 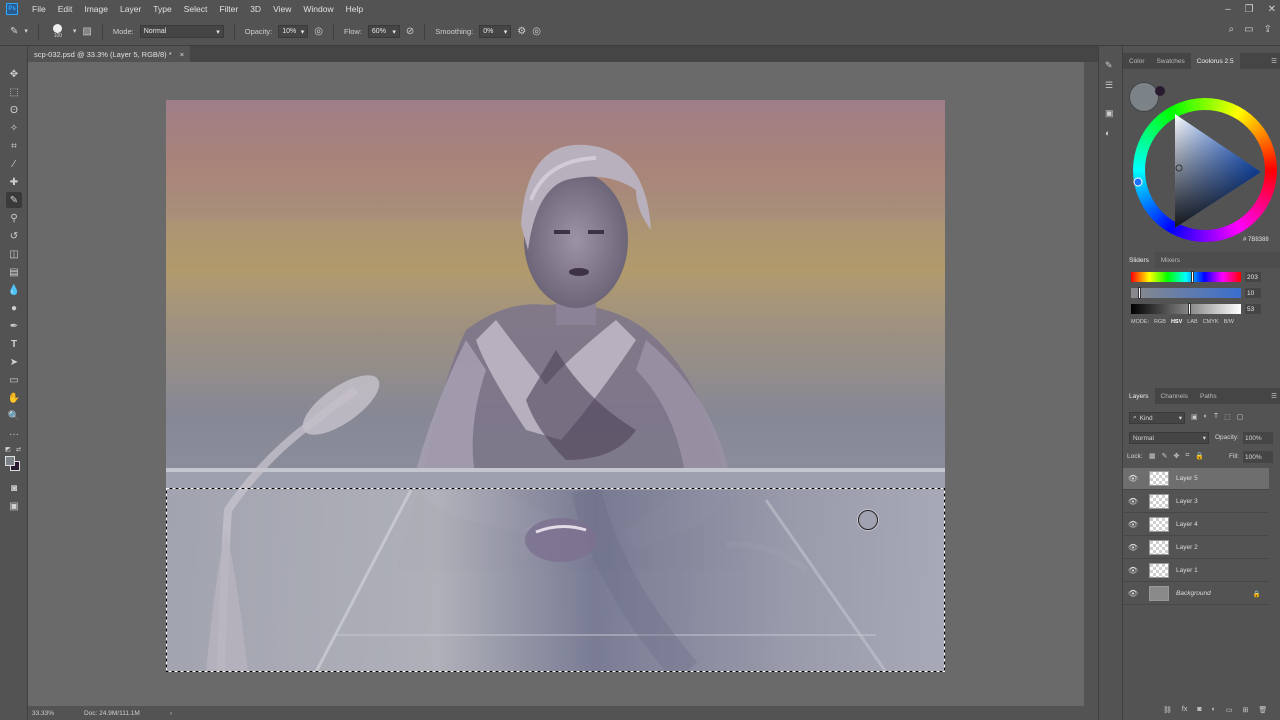 What do you see at coordinates (26, 32) in the screenshot?
I see `tool-preset-arrow-icon: ▾` at bounding box center [26, 32].